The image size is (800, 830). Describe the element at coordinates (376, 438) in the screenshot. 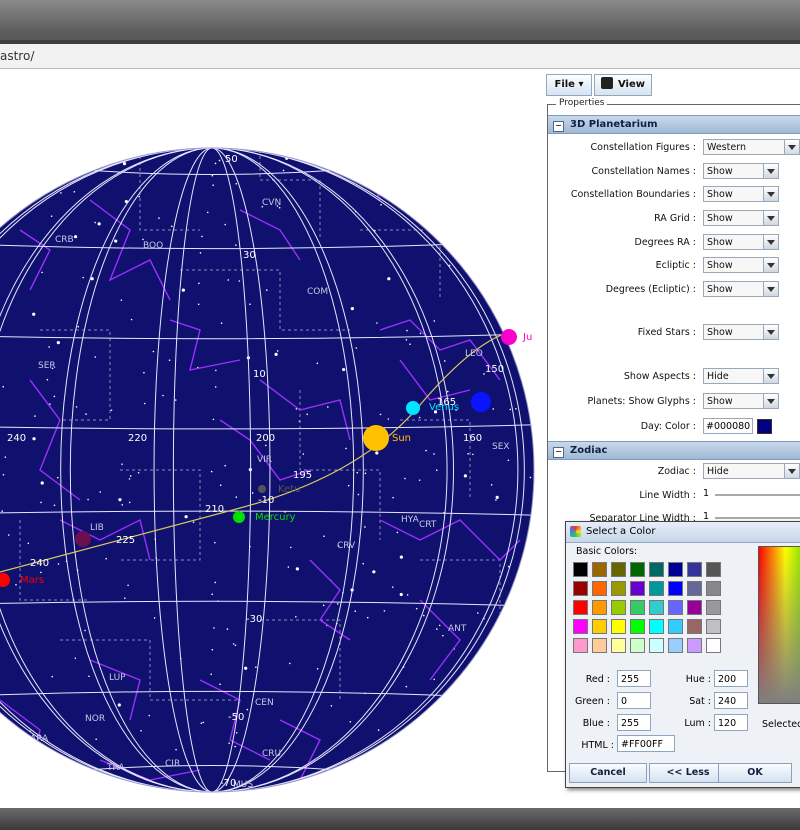

I see `planet-sun` at that location.